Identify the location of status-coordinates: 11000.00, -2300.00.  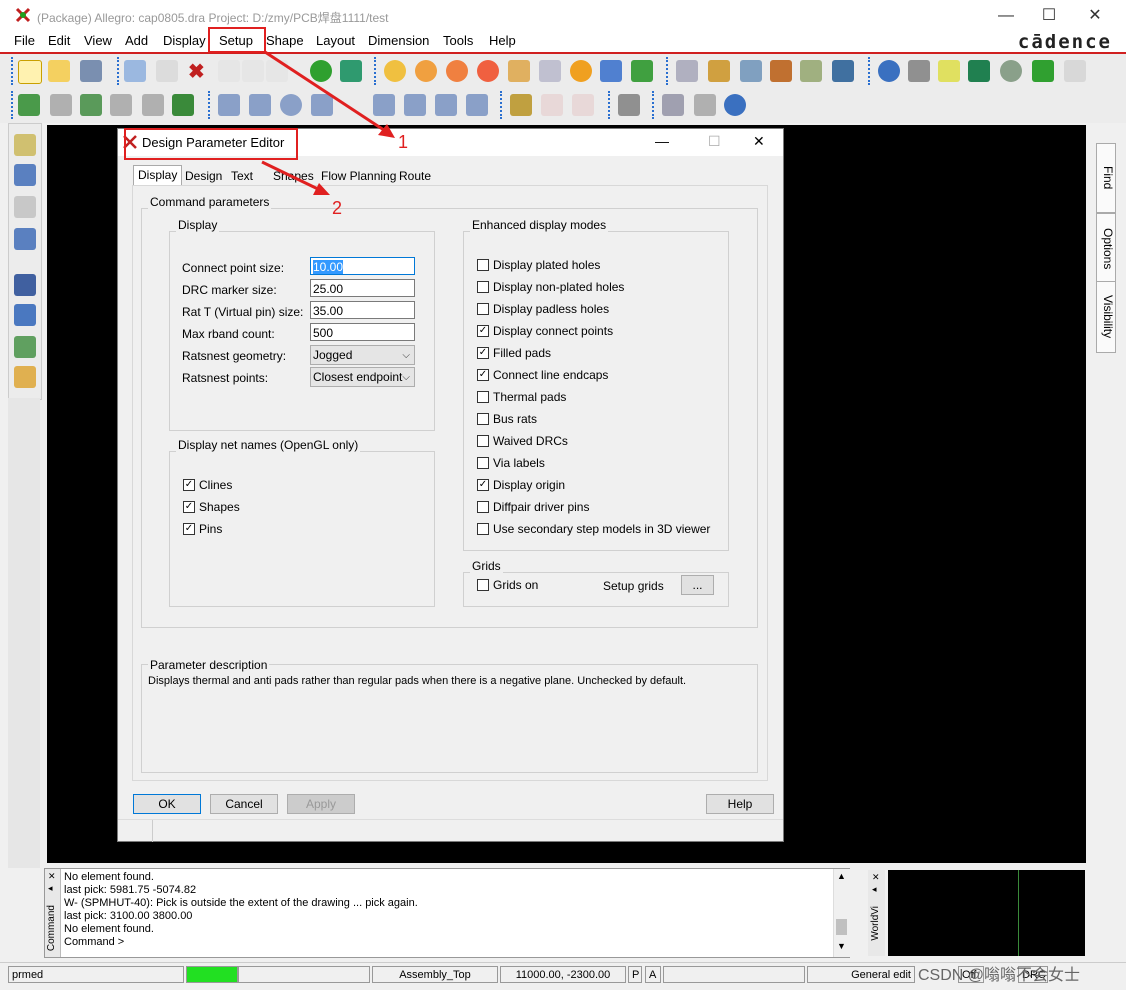
(563, 974).